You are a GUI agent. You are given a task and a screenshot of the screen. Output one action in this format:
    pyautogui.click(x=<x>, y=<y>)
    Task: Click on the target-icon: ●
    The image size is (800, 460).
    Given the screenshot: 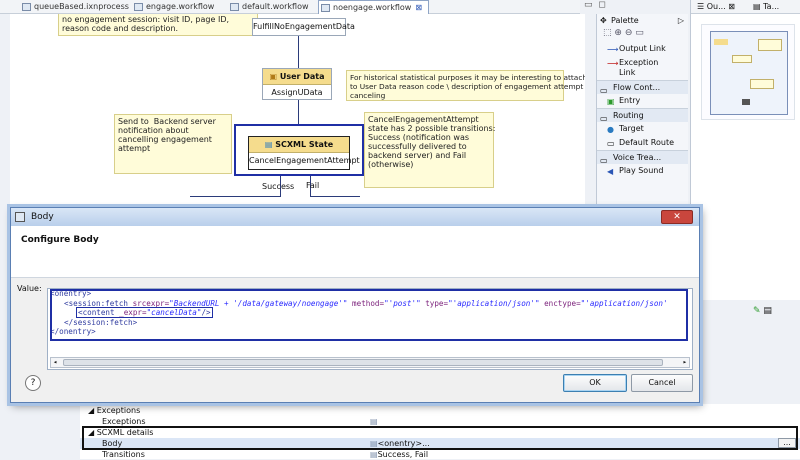 What is the action you would take?
    pyautogui.click(x=610, y=129)
    